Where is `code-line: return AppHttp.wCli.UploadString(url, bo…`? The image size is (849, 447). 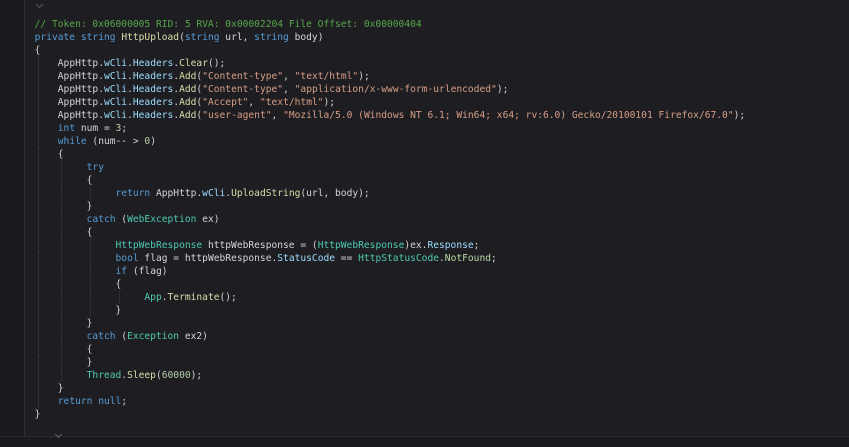 code-line: return AppHttp.wCli.UploadString(url, bo… is located at coordinates (424, 193).